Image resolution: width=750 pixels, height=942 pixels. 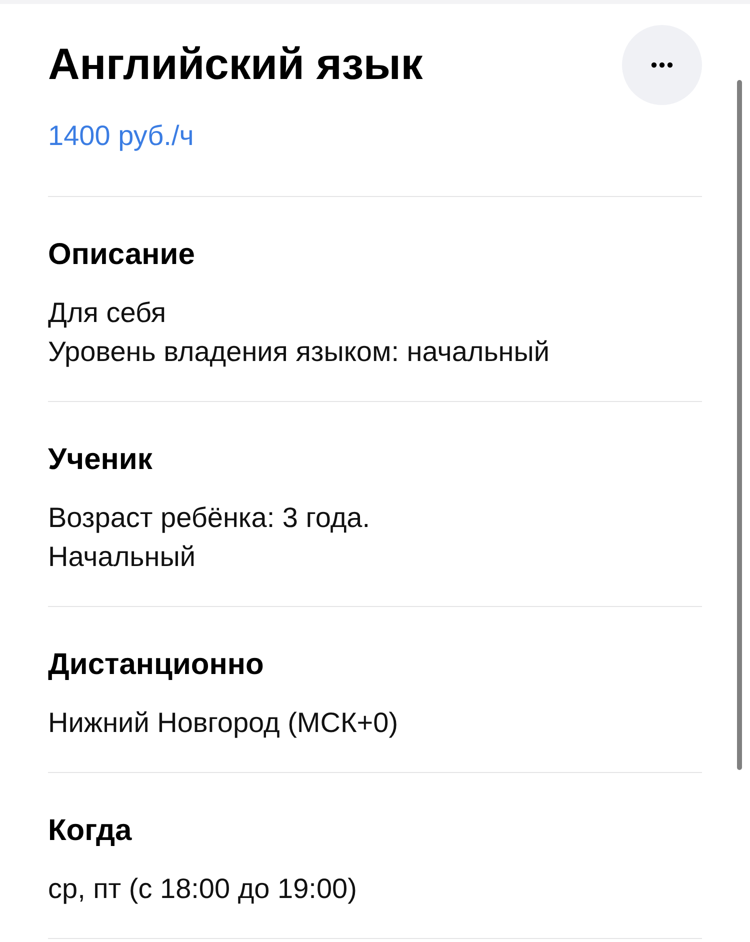 What do you see at coordinates (108, 313) in the screenshot?
I see `section-text: Для себя` at bounding box center [108, 313].